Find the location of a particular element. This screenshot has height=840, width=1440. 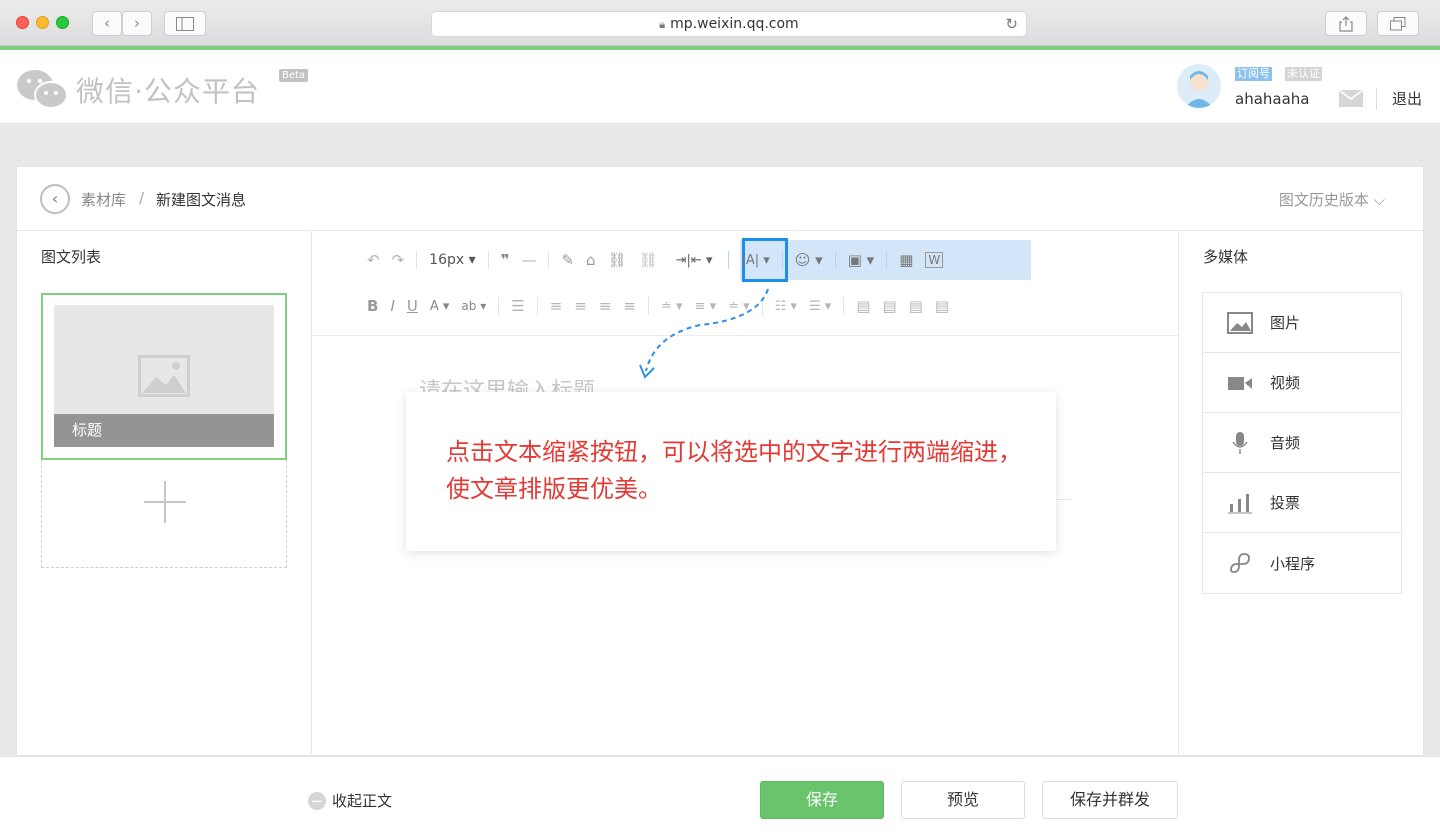

letter-spacing-dropdown: |A| ▾ is located at coordinates (755, 260).